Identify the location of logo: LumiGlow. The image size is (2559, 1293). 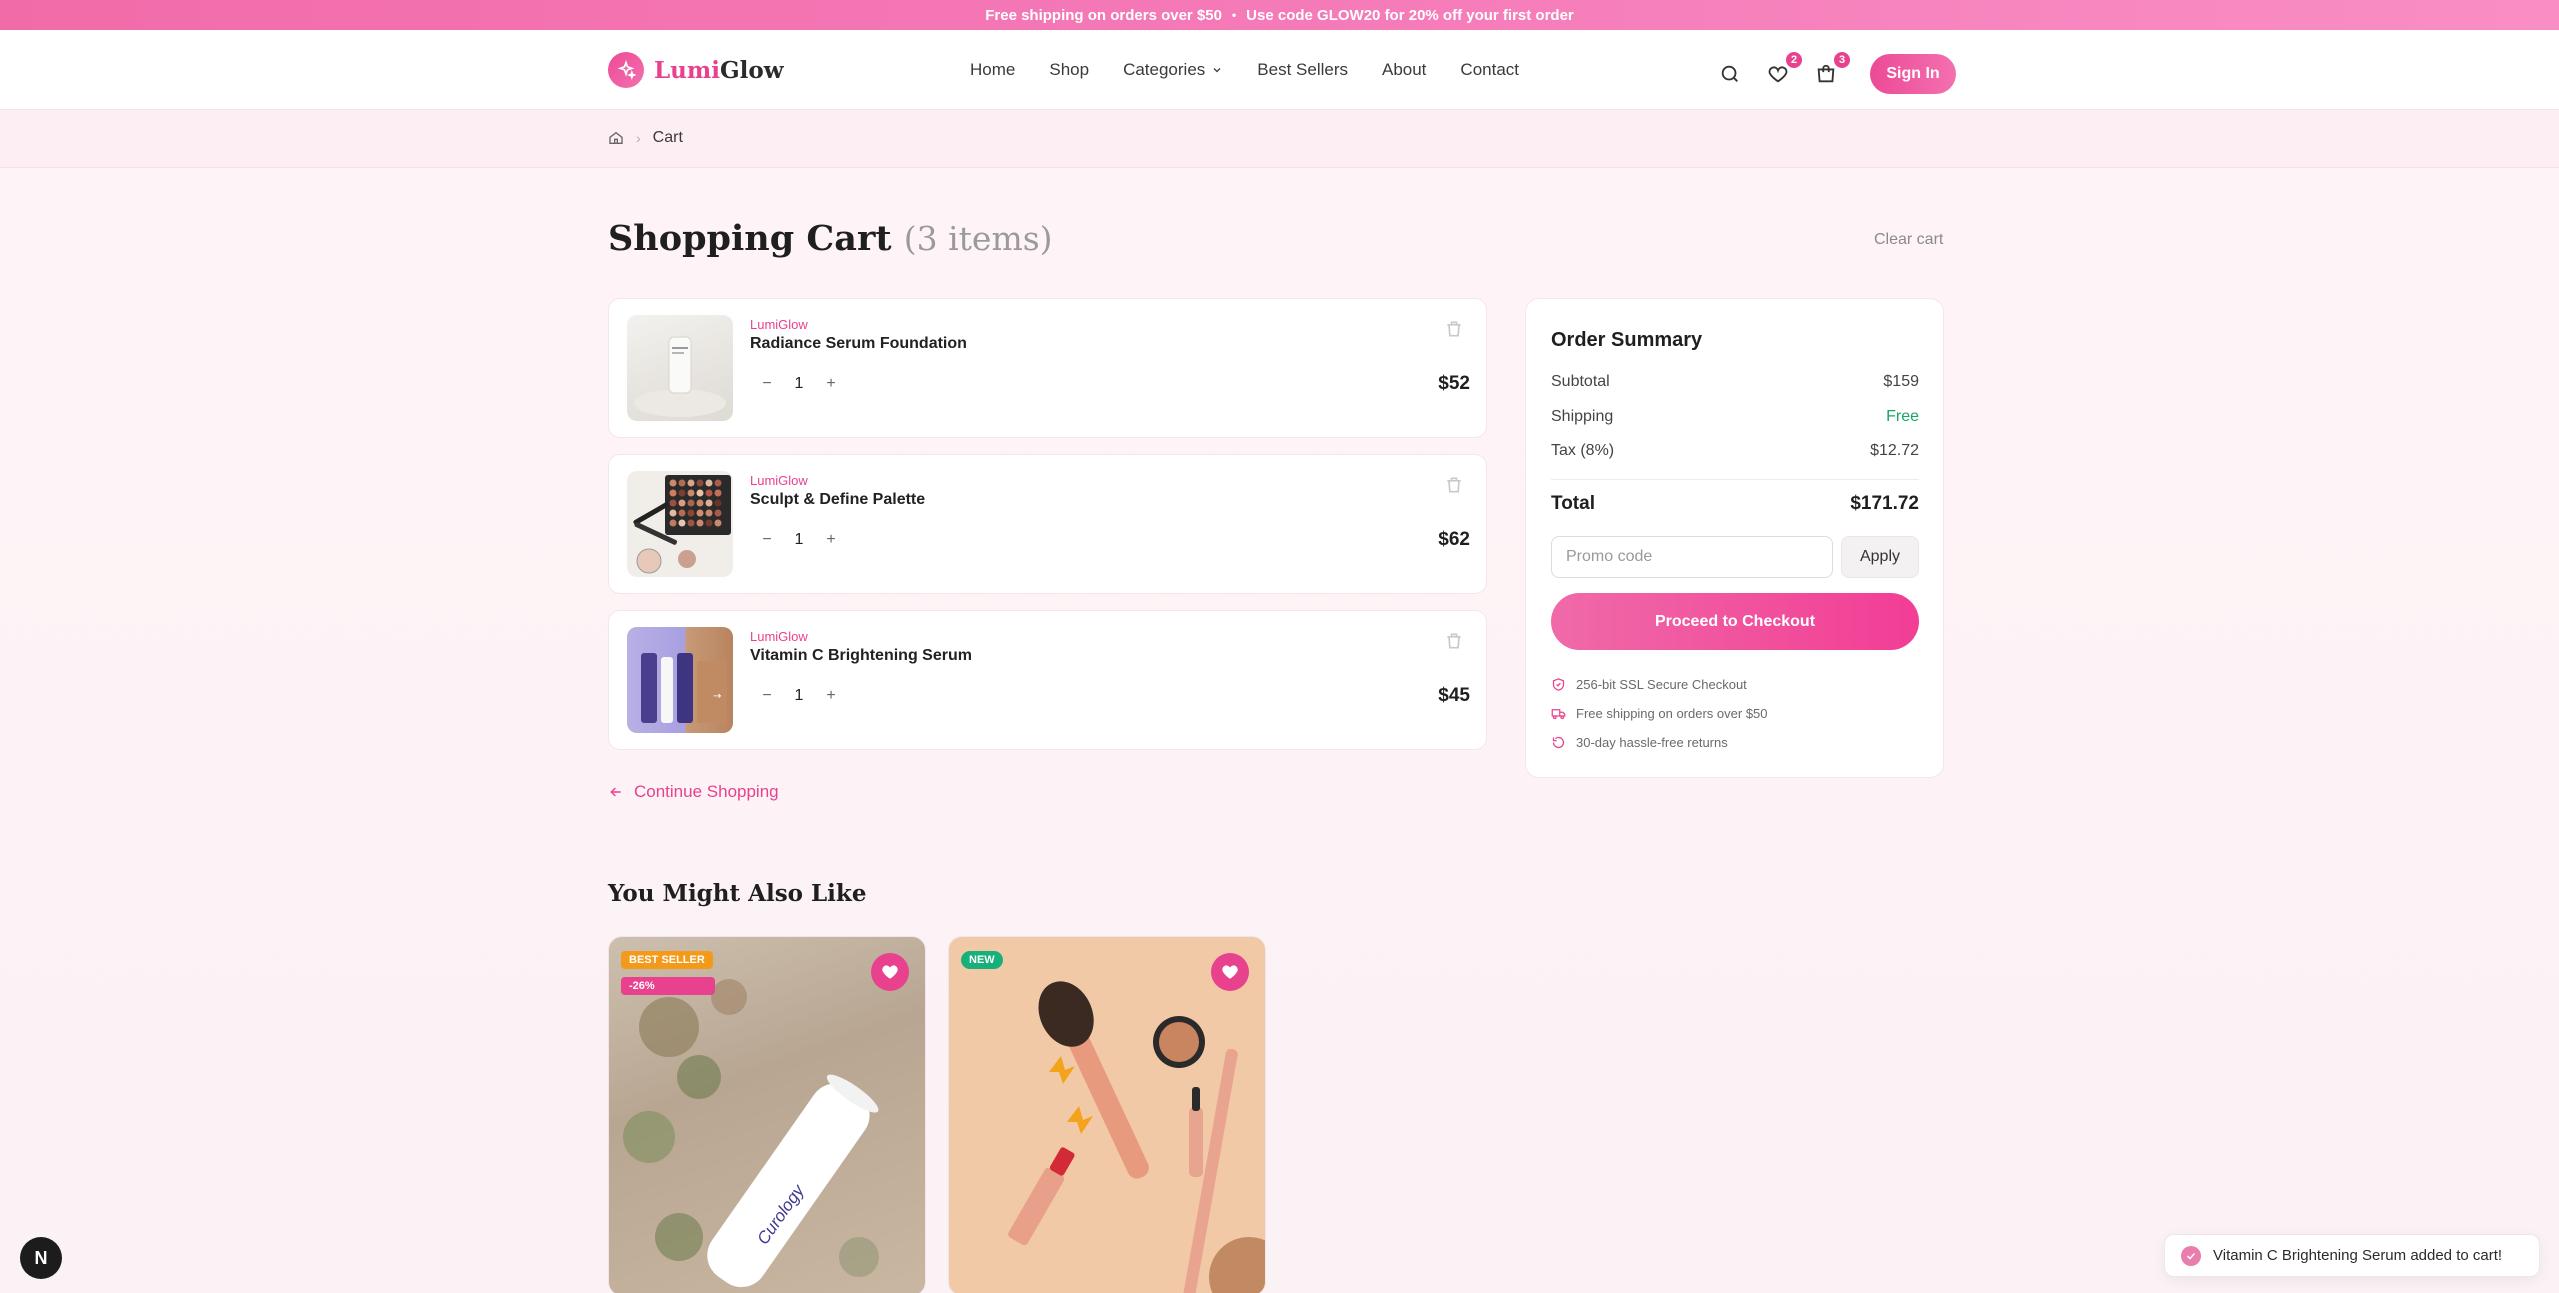
(696, 70).